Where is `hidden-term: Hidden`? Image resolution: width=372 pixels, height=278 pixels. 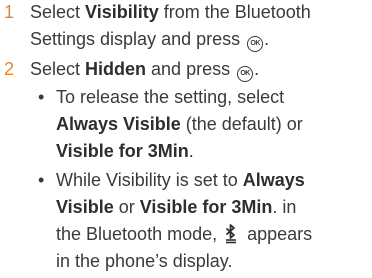 hidden-term: Hidden is located at coordinates (116, 69).